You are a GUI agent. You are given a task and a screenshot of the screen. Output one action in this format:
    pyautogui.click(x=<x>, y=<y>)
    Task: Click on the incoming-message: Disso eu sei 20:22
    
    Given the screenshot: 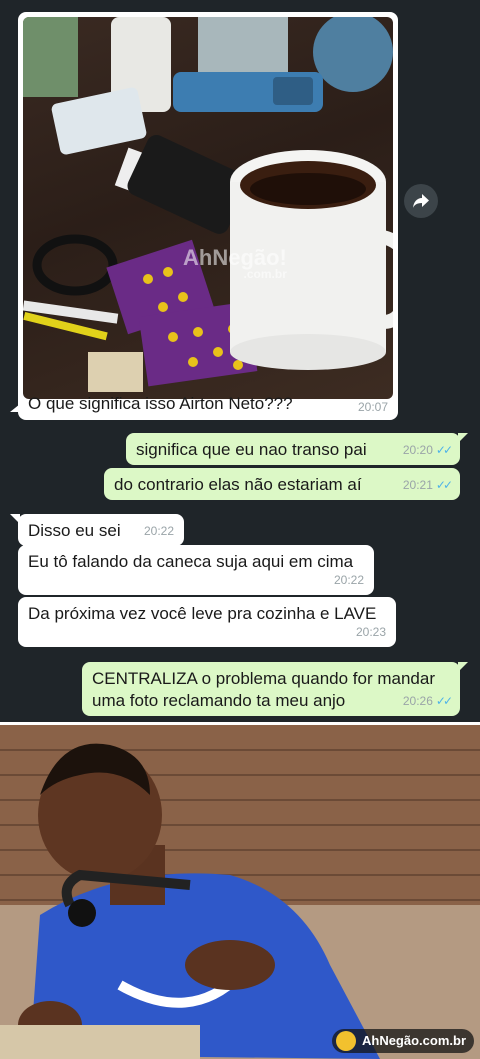 What is the action you would take?
    pyautogui.click(x=97, y=530)
    